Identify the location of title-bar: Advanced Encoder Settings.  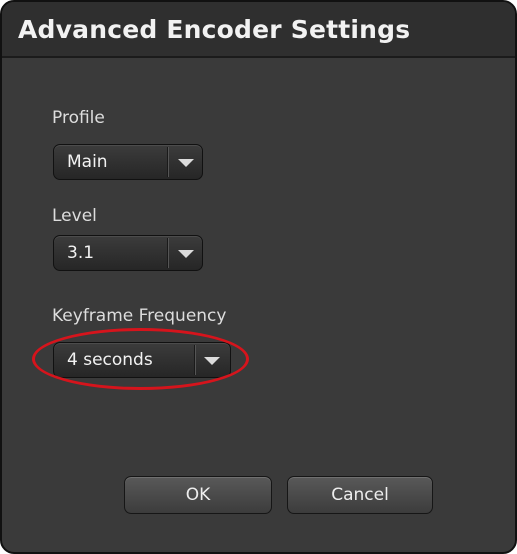
(258, 29).